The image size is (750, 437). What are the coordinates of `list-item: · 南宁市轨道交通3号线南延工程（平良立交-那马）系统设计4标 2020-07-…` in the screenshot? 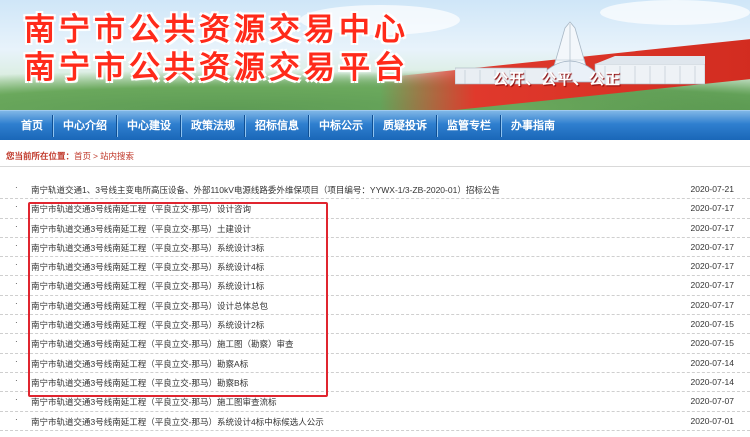 It's located at (375, 267).